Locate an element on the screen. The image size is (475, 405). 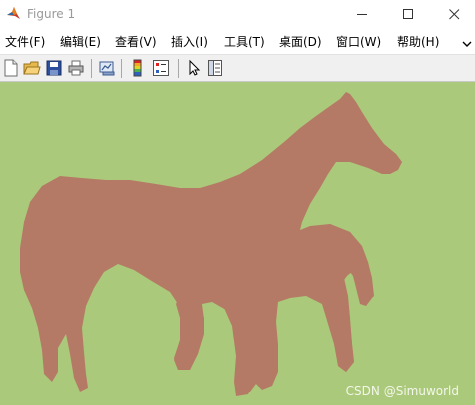
insert-legend-icon is located at coordinates (161, 68).